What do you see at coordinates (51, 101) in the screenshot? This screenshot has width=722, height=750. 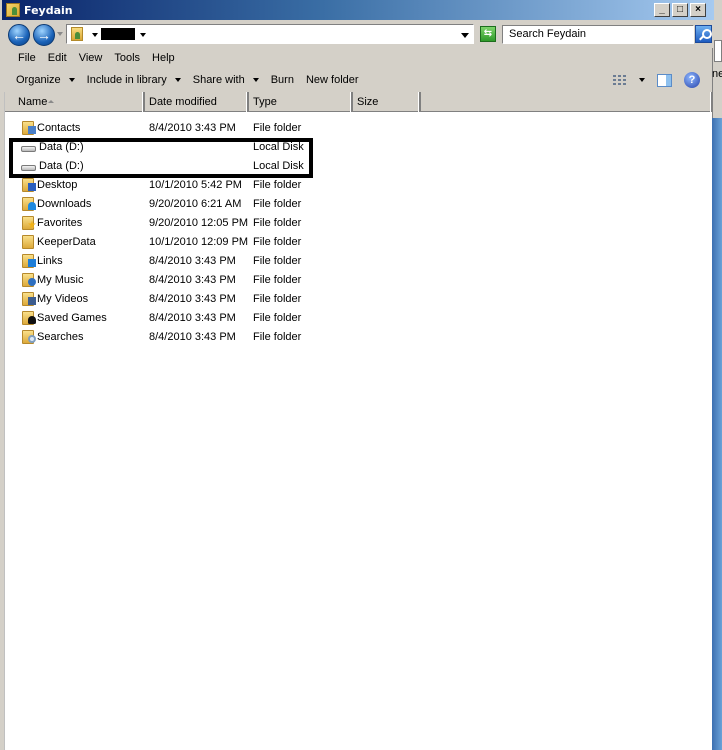 I see `sort-ascending-icon` at bounding box center [51, 101].